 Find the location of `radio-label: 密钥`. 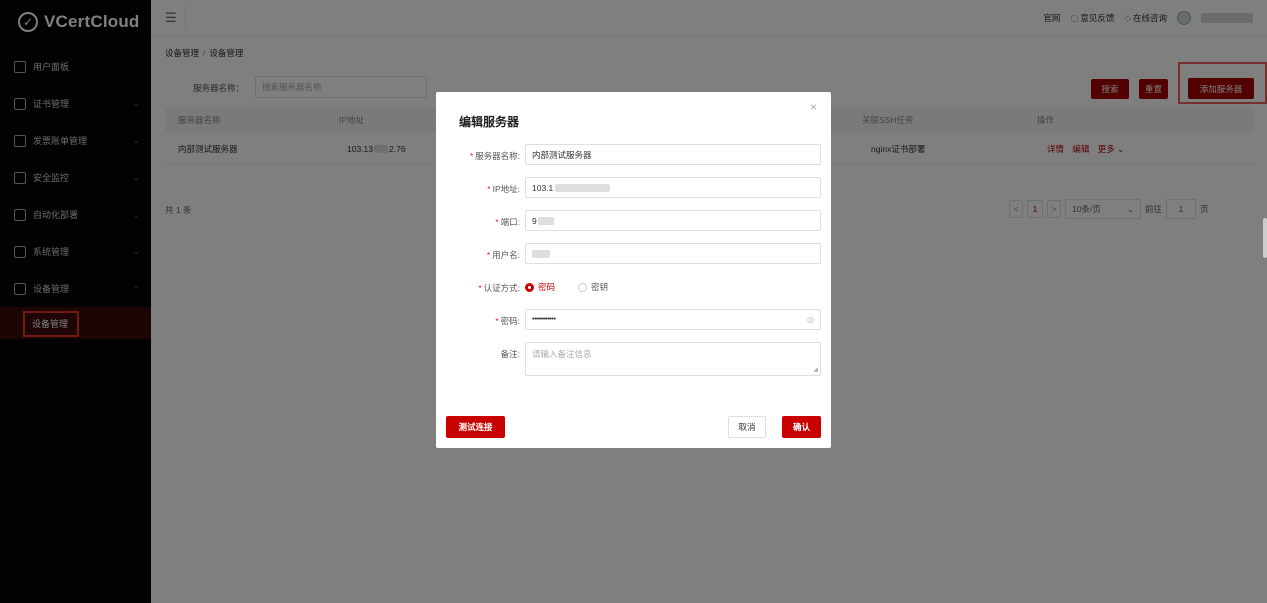

radio-label: 密钥 is located at coordinates (600, 287).